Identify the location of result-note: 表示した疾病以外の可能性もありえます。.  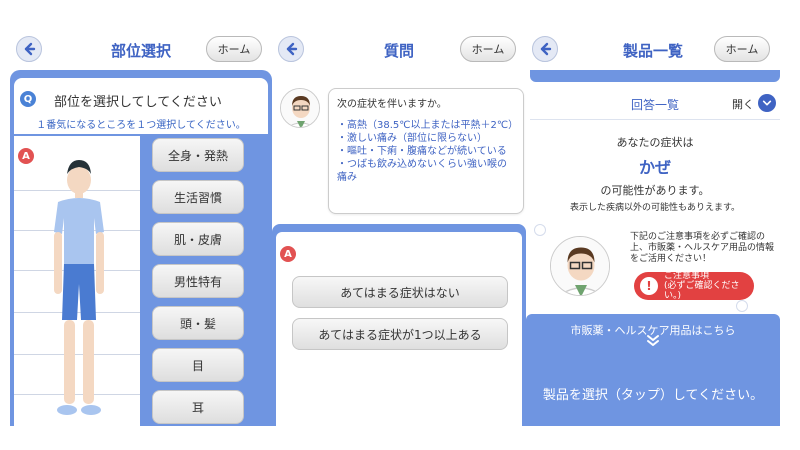
(655, 208).